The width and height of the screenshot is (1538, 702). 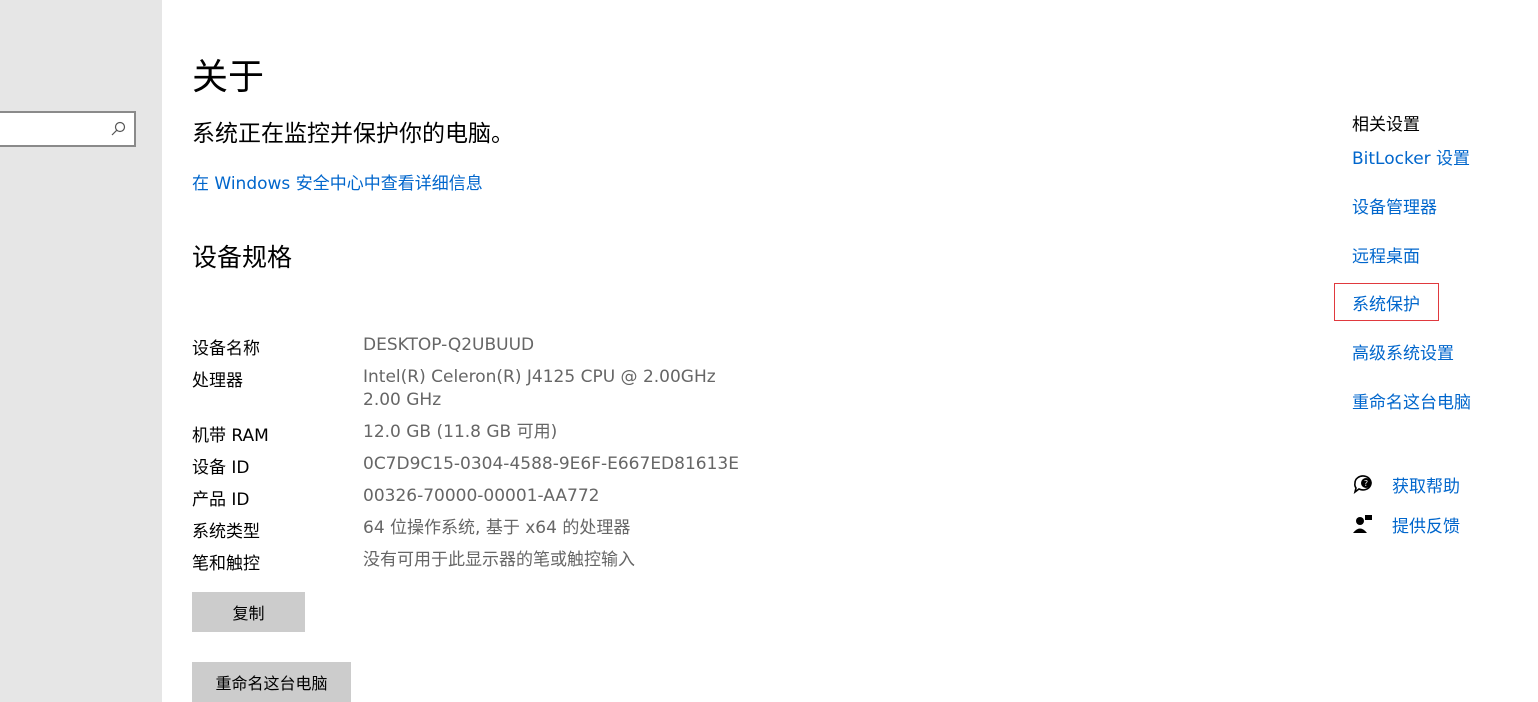 I want to click on spec-label: 机带 RAM, so click(x=230, y=436).